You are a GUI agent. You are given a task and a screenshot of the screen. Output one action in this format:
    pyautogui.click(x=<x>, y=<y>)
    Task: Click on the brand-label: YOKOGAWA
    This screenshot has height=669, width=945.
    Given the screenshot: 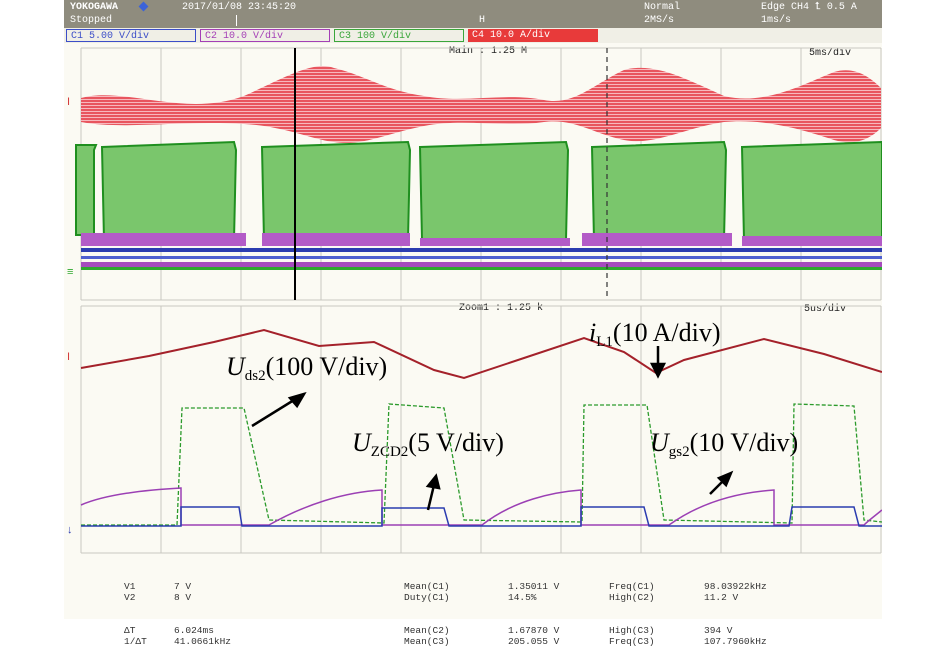 What is the action you would take?
    pyautogui.click(x=94, y=7)
    